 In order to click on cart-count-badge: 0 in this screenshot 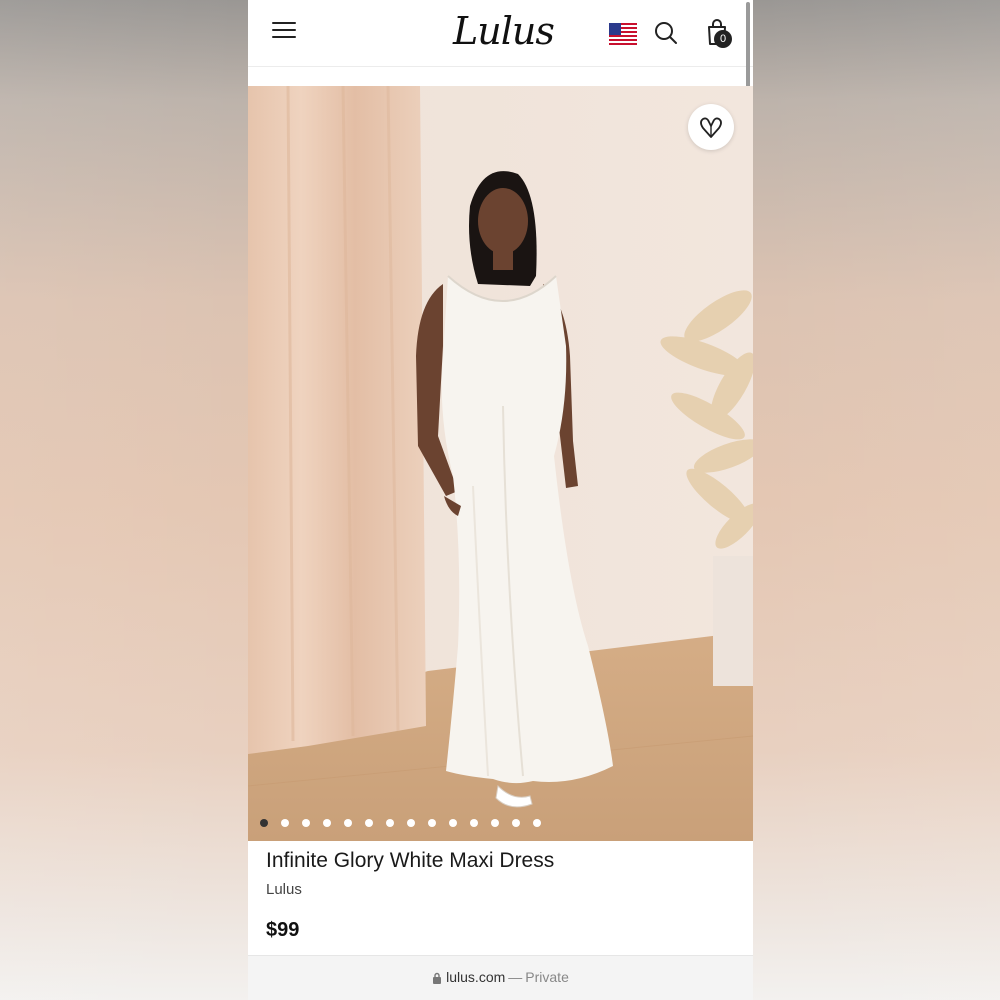, I will do `click(723, 39)`.